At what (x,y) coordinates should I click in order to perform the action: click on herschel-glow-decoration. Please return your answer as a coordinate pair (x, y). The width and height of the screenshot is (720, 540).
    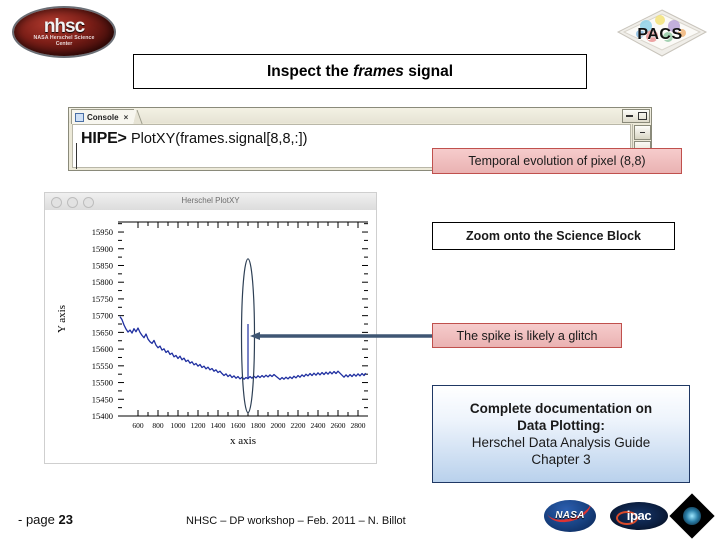
    Looking at the image, I should click on (692, 516).